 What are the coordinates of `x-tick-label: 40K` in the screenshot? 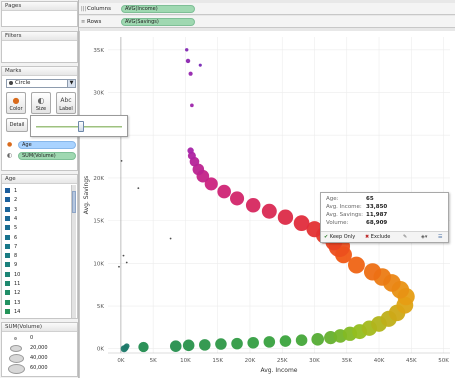 It's located at (379, 361).